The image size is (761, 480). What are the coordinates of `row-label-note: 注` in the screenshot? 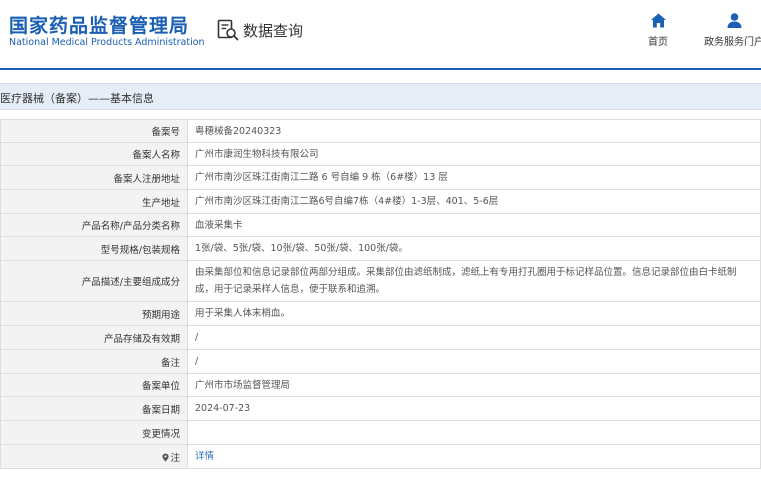 It's located at (94, 456).